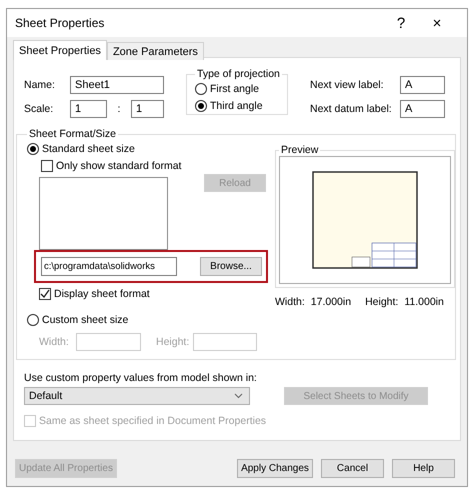 The image size is (474, 490). I want to click on help-button: ?, so click(401, 23).